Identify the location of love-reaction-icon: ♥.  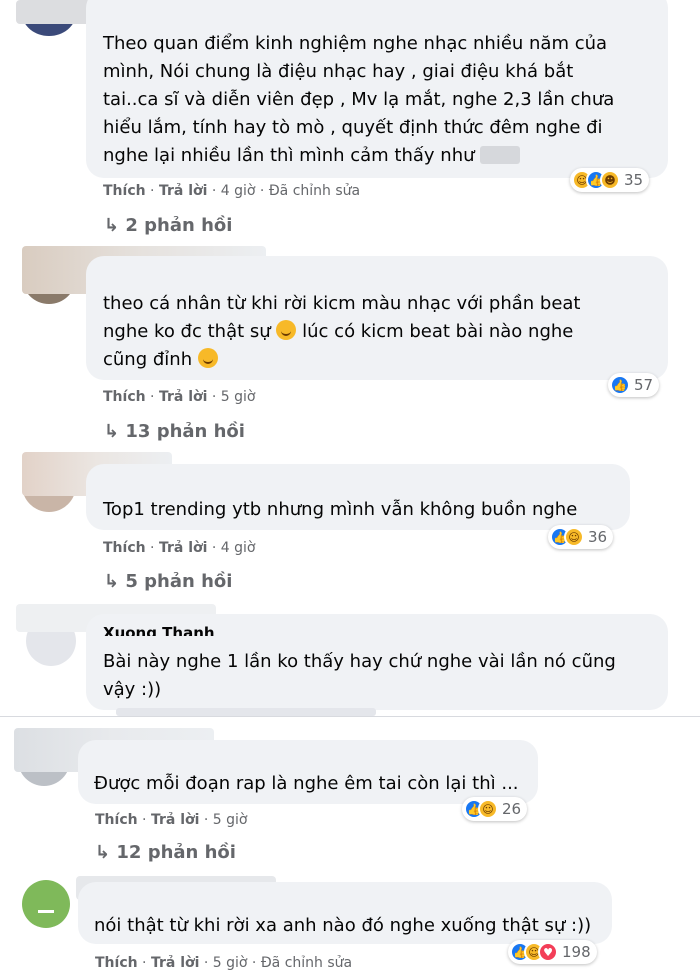
(548, 952).